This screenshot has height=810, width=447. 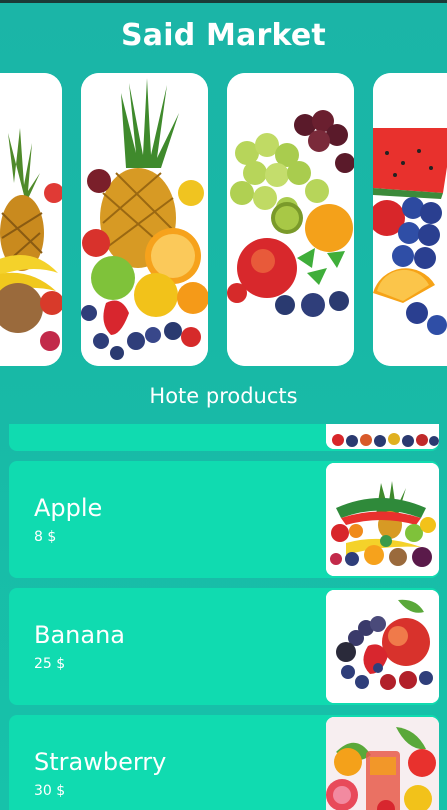 I want to click on product-price: 8 $, so click(x=45, y=537).